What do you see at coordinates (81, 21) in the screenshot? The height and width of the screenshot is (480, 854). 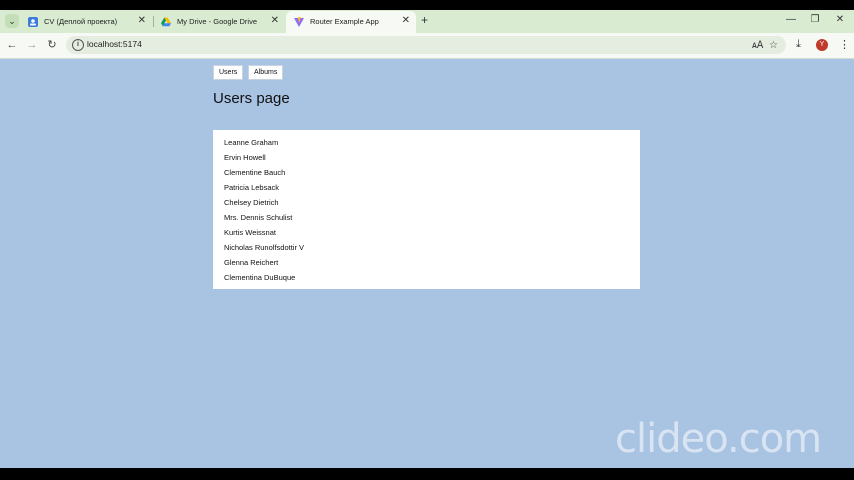 I see `tab-title: CV (Деплой проекта)` at bounding box center [81, 21].